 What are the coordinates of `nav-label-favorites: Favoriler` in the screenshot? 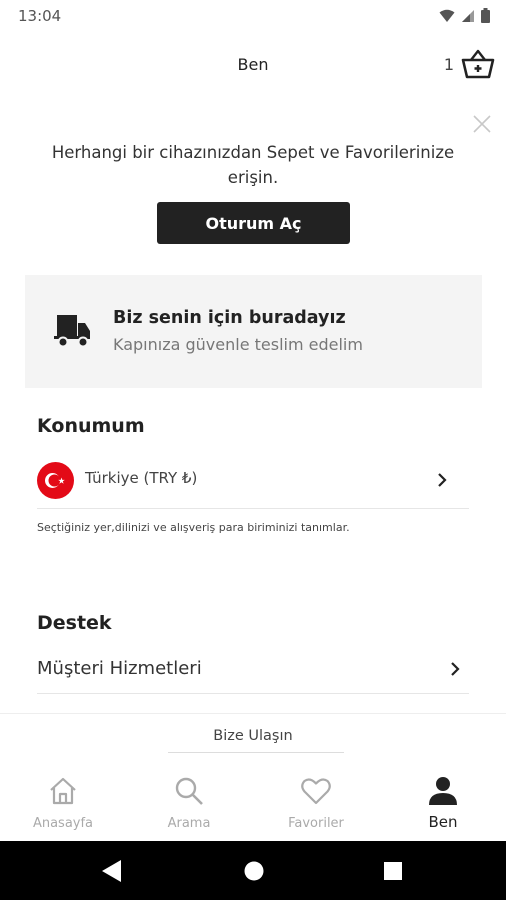 It's located at (316, 823).